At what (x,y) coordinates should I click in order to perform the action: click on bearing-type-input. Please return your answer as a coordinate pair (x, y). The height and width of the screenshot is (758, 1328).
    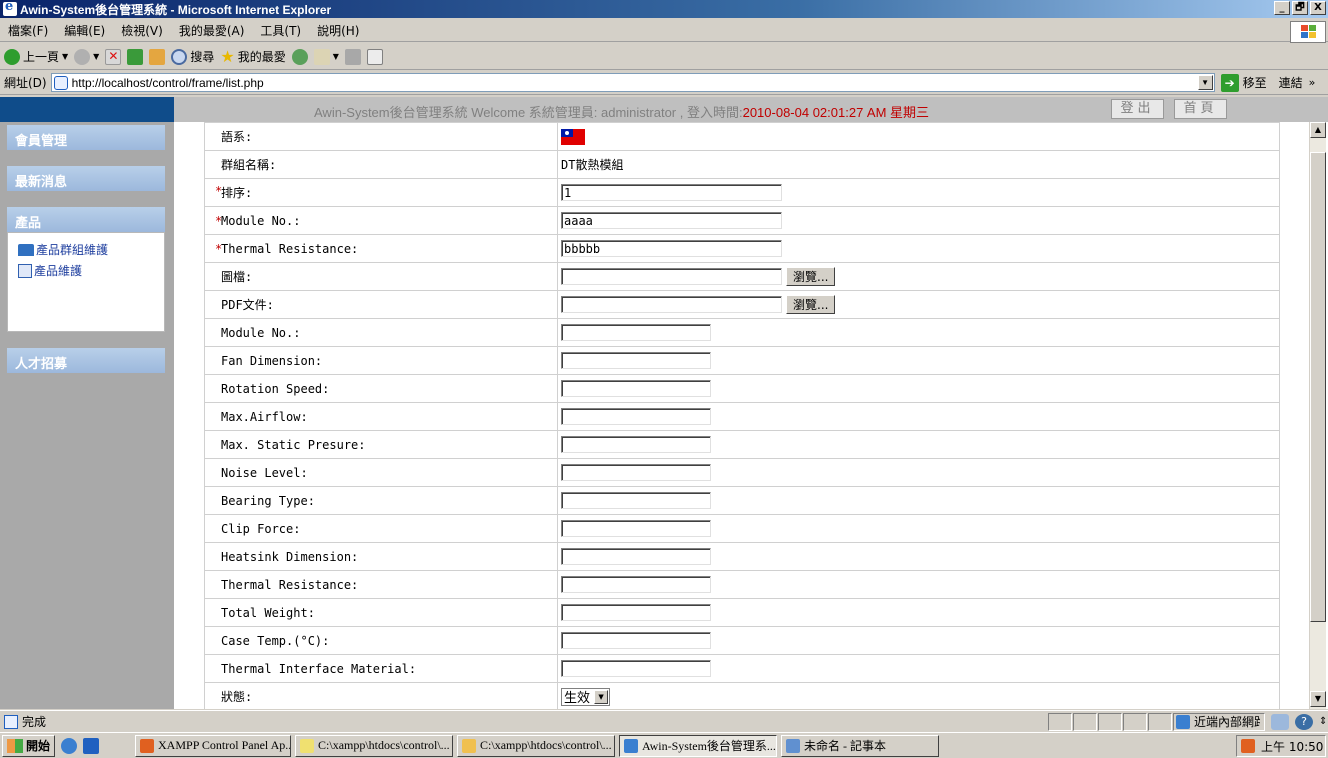
    Looking at the image, I should click on (636, 500).